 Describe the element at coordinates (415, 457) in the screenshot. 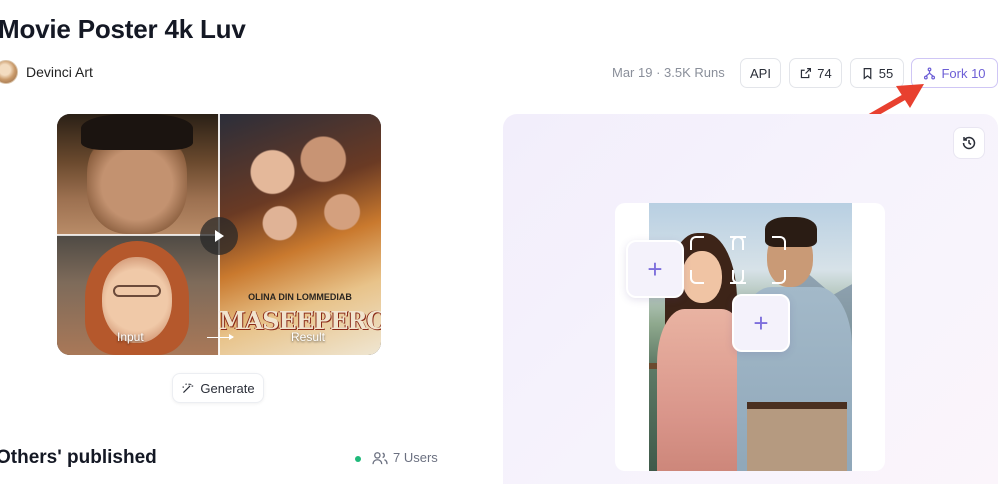

I see `users-label: 7 Users` at that location.